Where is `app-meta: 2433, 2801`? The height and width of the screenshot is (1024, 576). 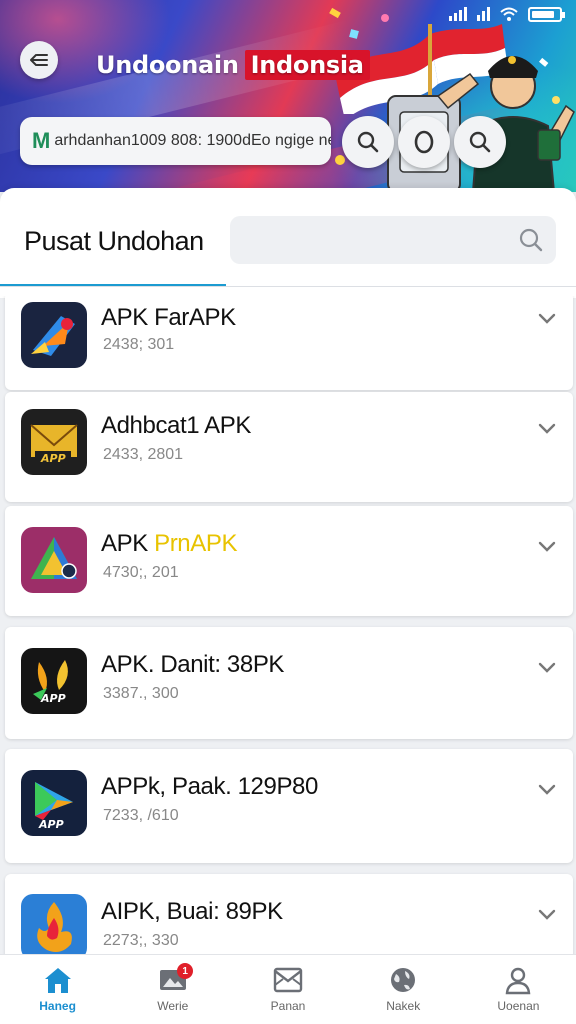 app-meta: 2433, 2801 is located at coordinates (143, 454).